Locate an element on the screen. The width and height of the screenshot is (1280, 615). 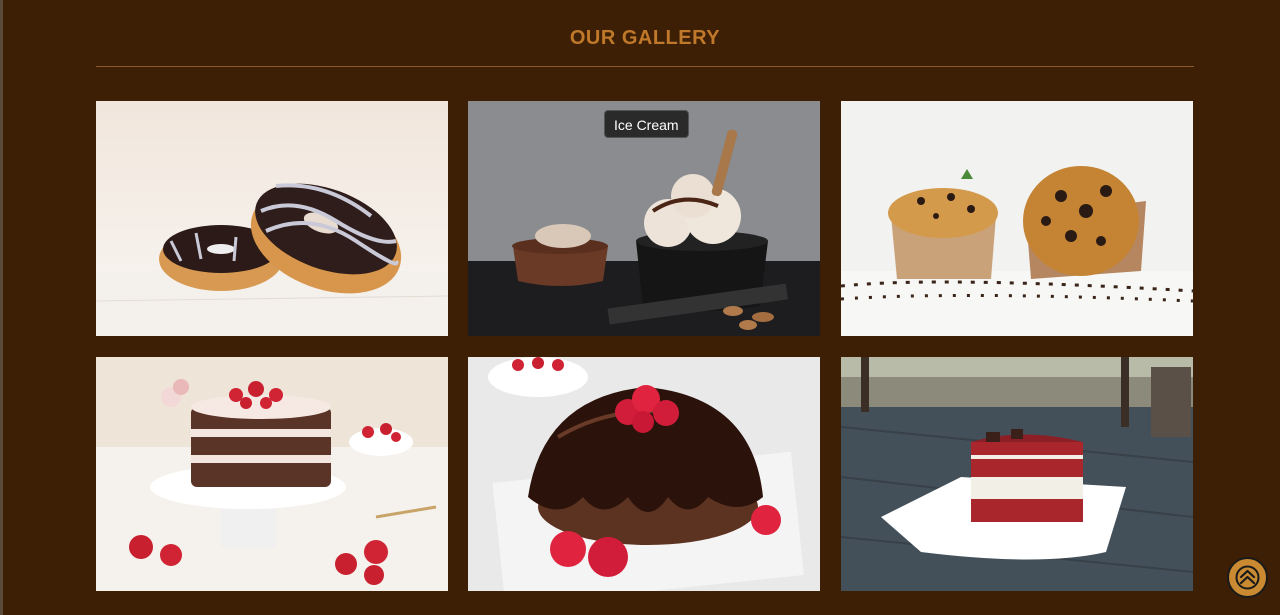
title-divider is located at coordinates (645, 66).